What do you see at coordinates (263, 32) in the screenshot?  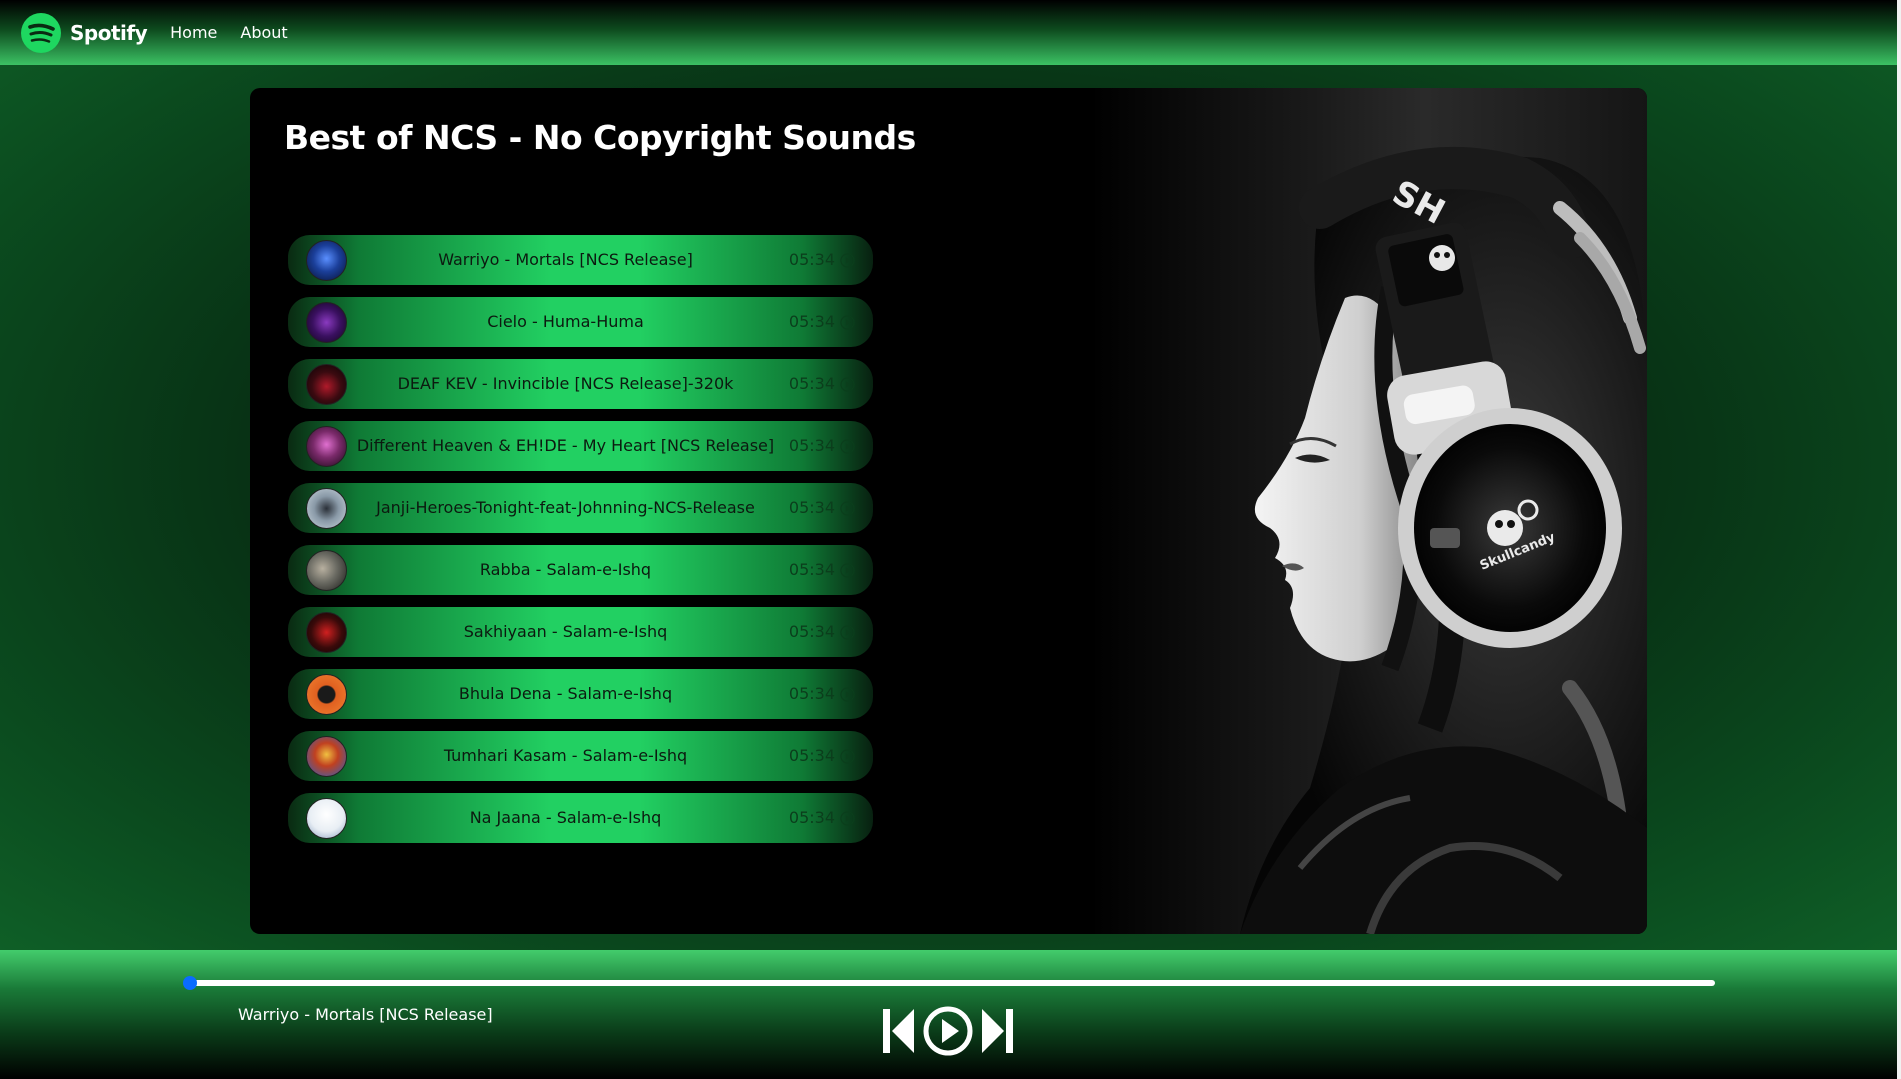 I see `nav-link-about: About` at bounding box center [263, 32].